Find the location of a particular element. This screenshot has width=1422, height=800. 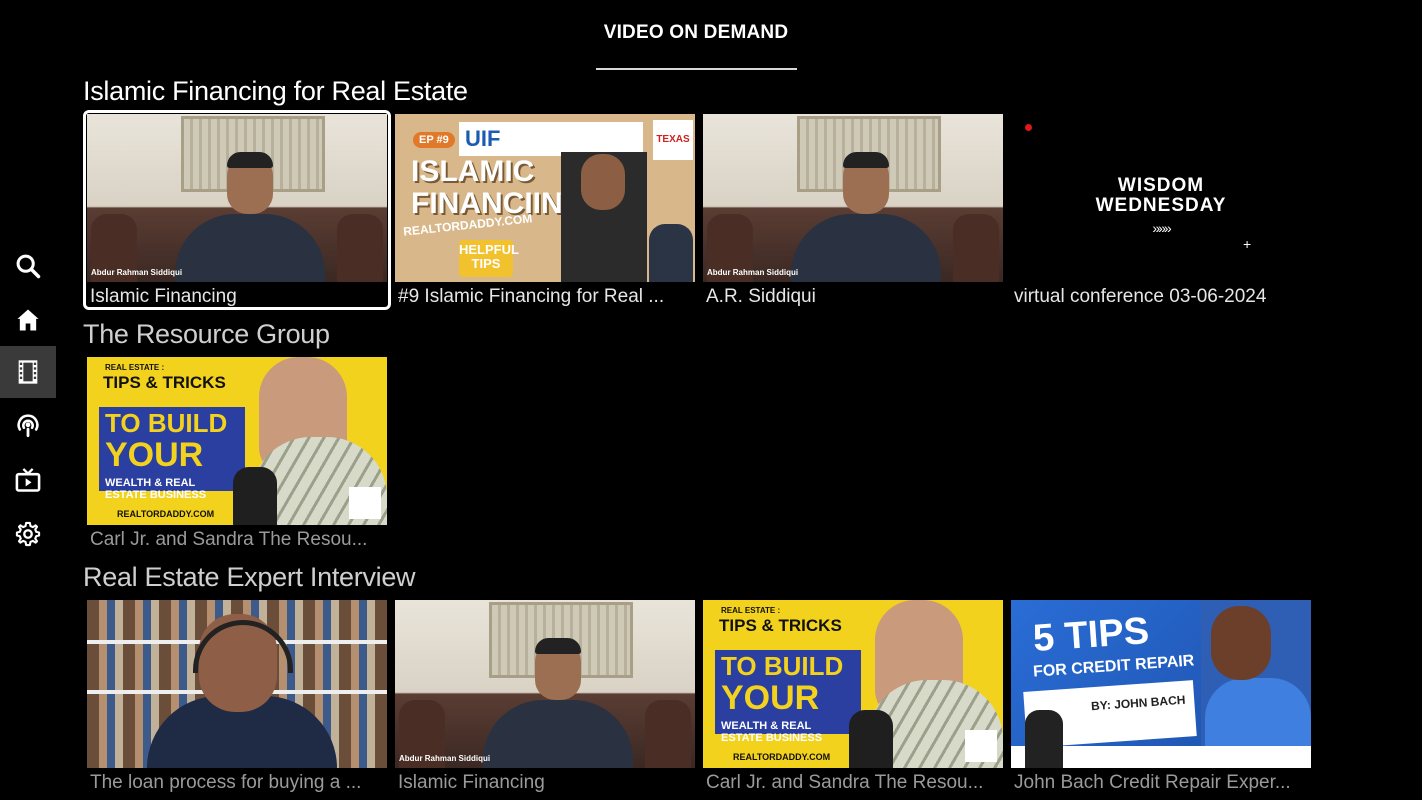

video-title: Islamic Financing is located at coordinates (471, 782).